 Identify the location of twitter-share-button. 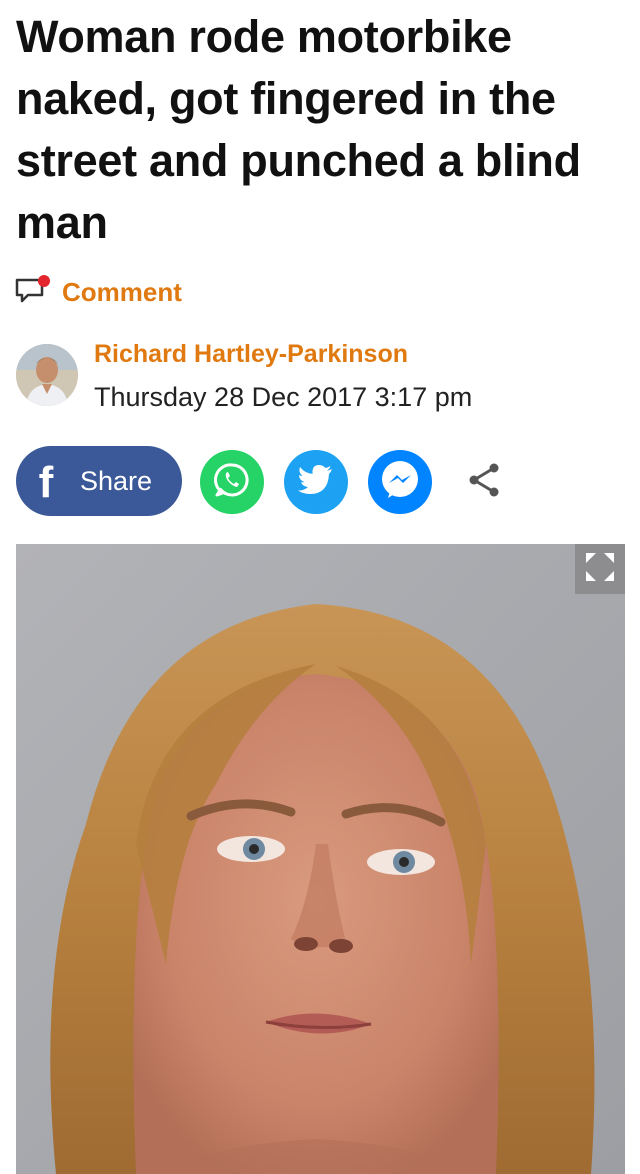
(316, 482).